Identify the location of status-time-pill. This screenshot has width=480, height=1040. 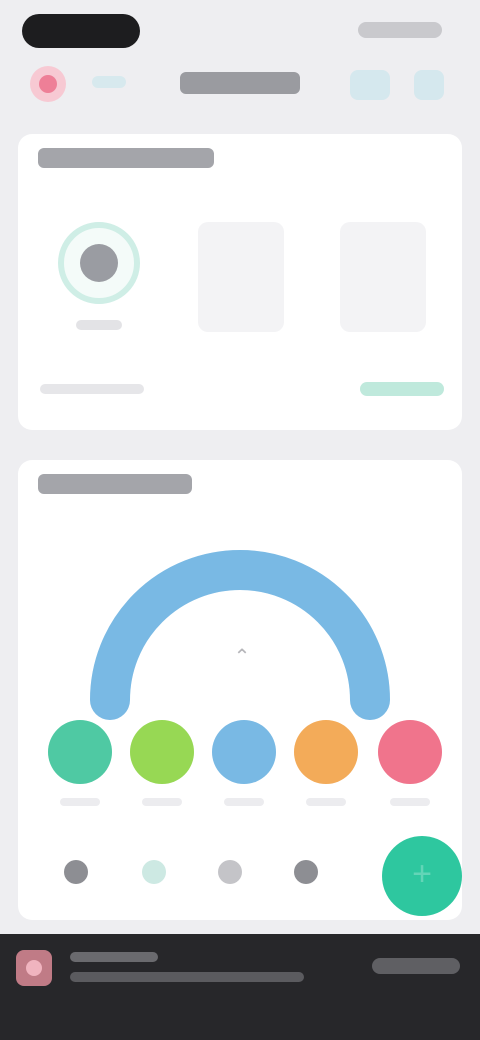
(81, 31).